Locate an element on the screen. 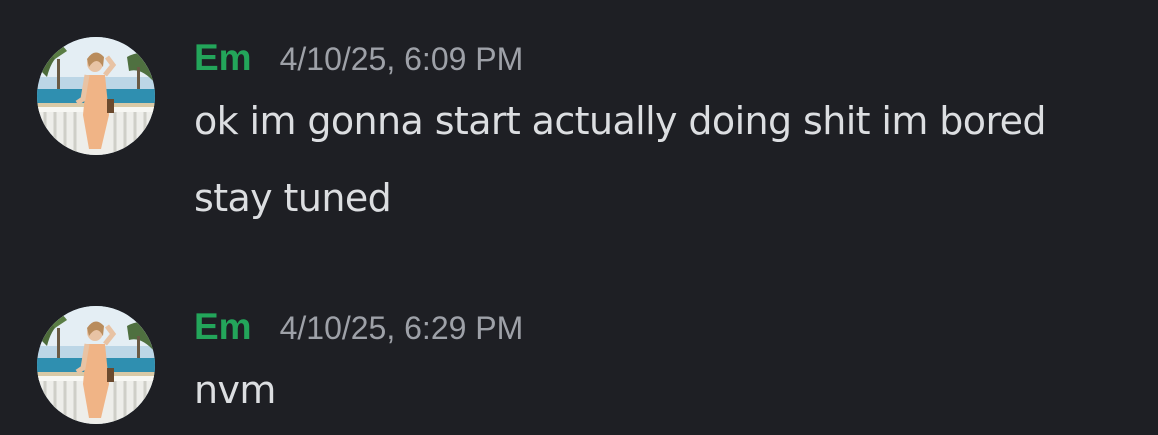 The height and width of the screenshot is (435, 1158). message-header: Em 4/10/25, 6:09 PM is located at coordinates (358, 58).